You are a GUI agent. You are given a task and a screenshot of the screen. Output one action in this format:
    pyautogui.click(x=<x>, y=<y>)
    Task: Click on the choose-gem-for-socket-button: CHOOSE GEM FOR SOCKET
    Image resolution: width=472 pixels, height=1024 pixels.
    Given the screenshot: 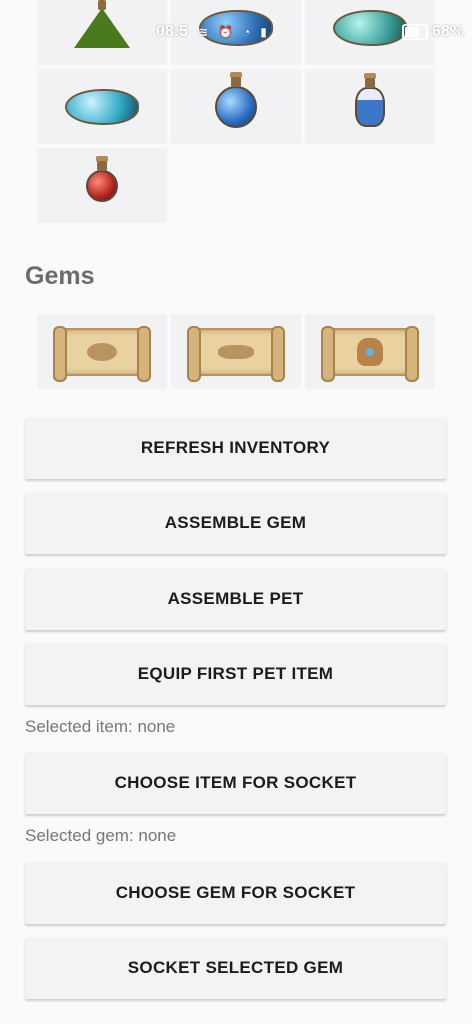 What is the action you would take?
    pyautogui.click(x=235, y=893)
    